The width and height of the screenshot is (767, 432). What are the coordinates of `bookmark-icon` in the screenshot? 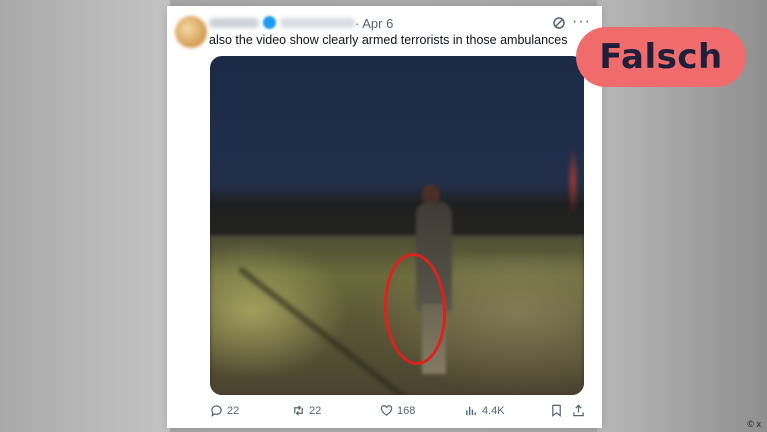 It's located at (556, 410).